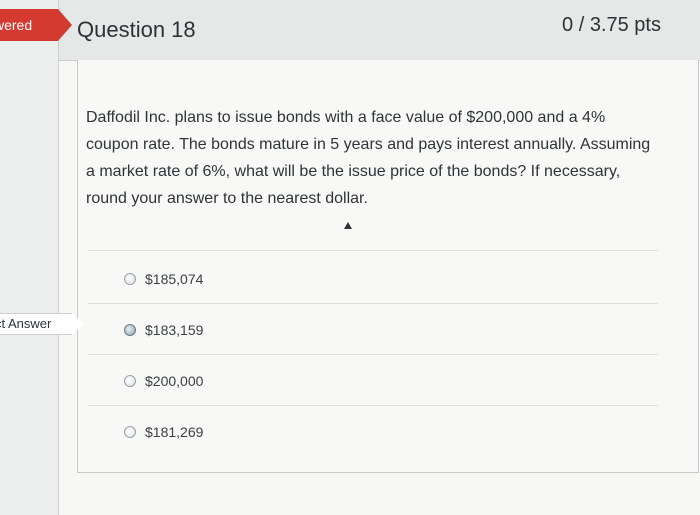 This screenshot has width=700, height=515. I want to click on answer-option-2: $183,159, so click(163, 330).